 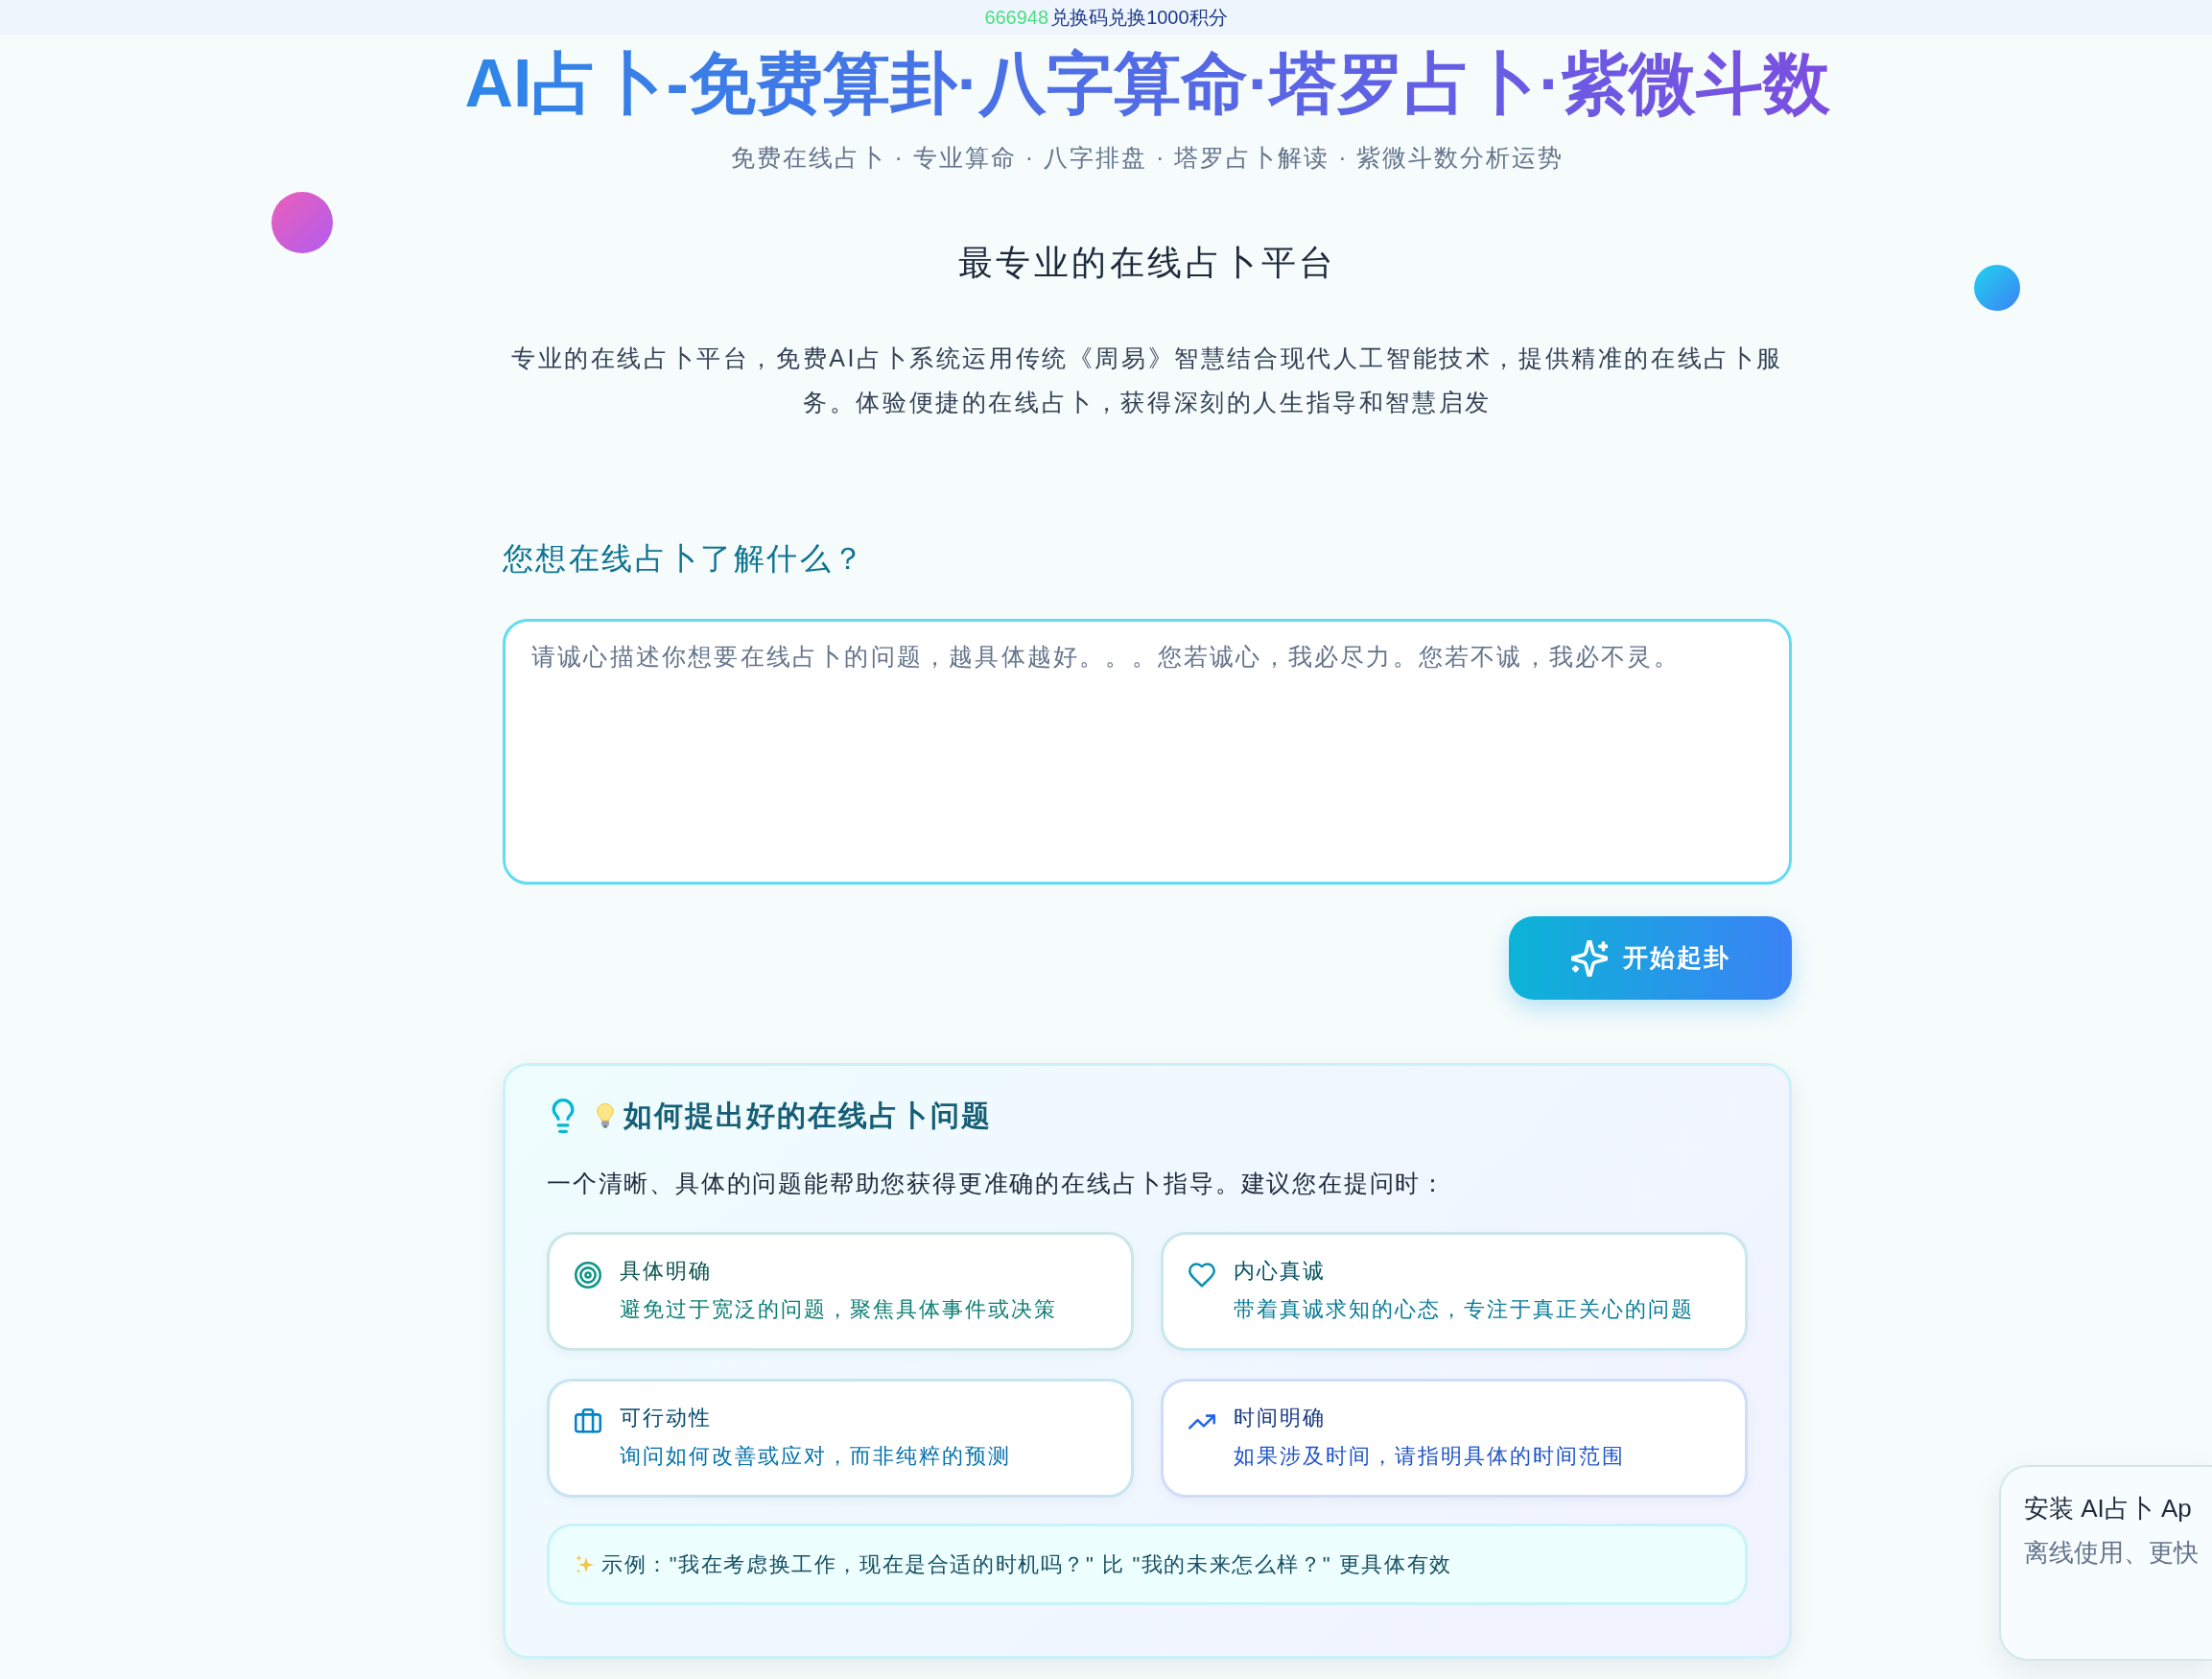 I want to click on tip-text: 避免过于宽泛的问题，聚焦具体事件或决策, so click(x=838, y=1309).